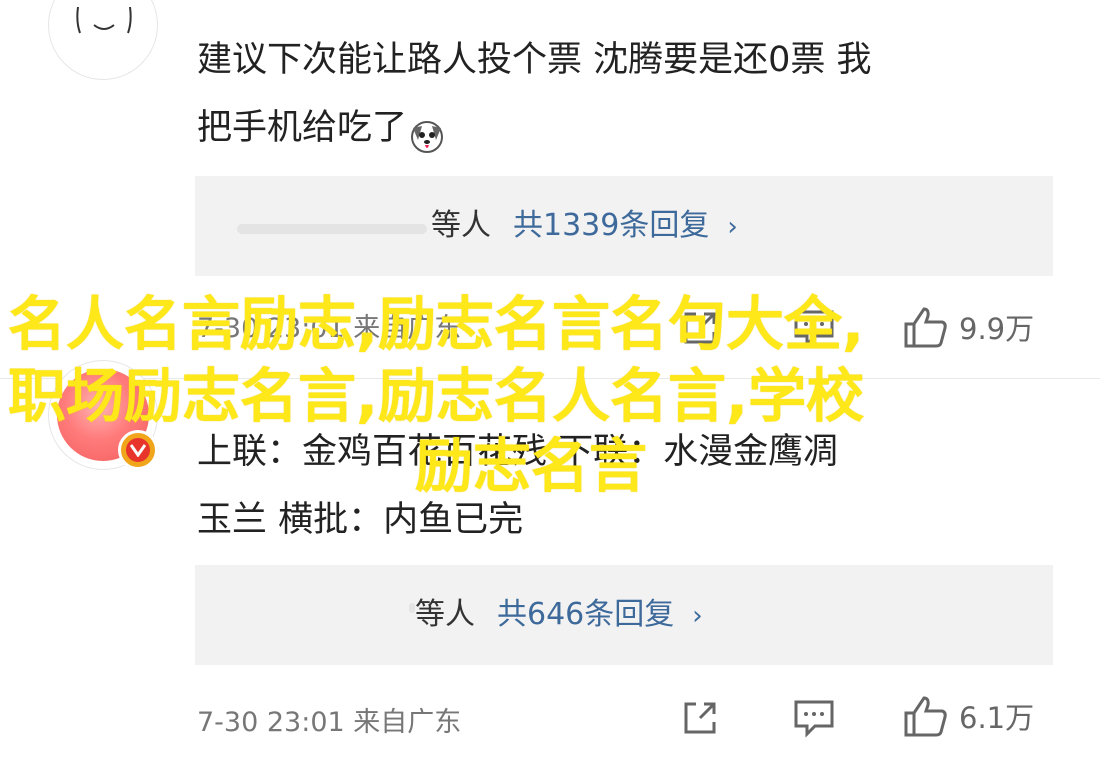 This screenshot has height=770, width=1100. I want to click on face-icon, so click(104, 20).